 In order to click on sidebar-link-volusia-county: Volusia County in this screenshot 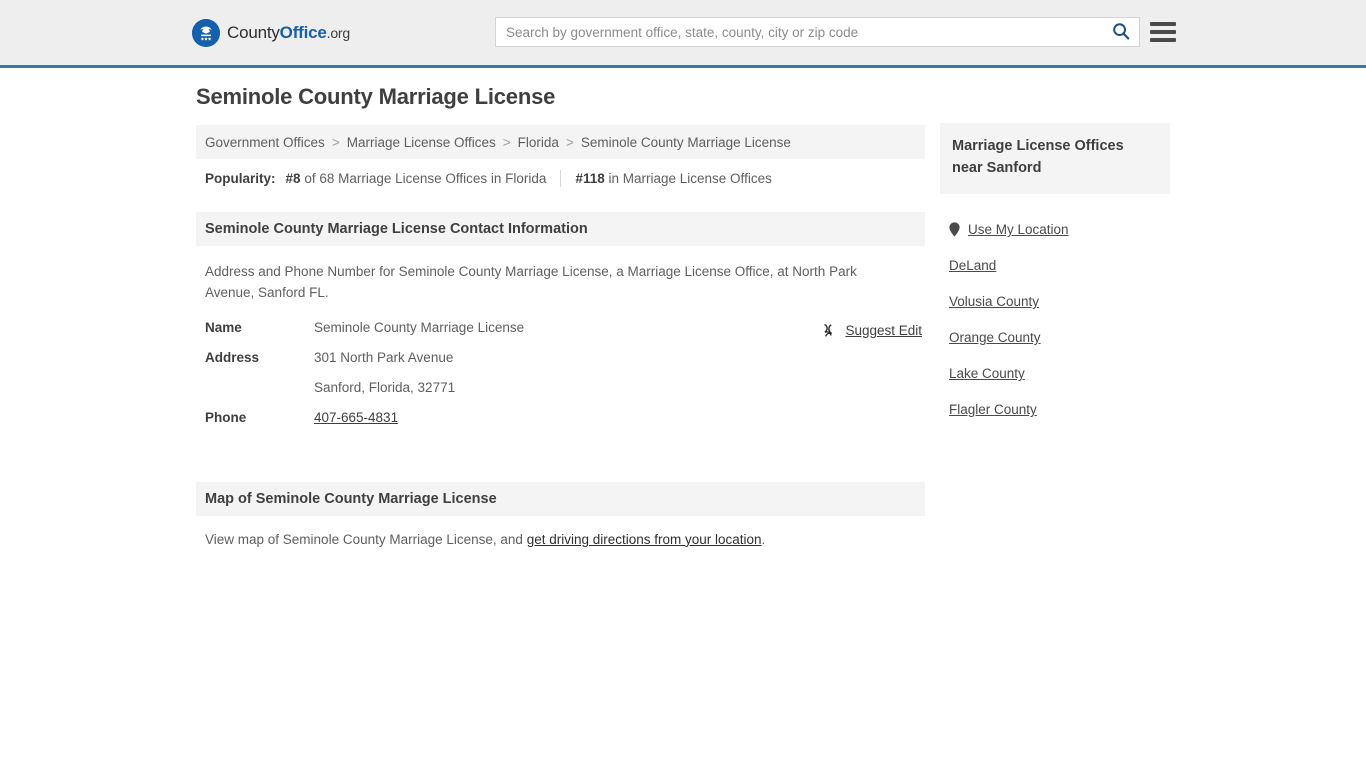, I will do `click(994, 301)`.